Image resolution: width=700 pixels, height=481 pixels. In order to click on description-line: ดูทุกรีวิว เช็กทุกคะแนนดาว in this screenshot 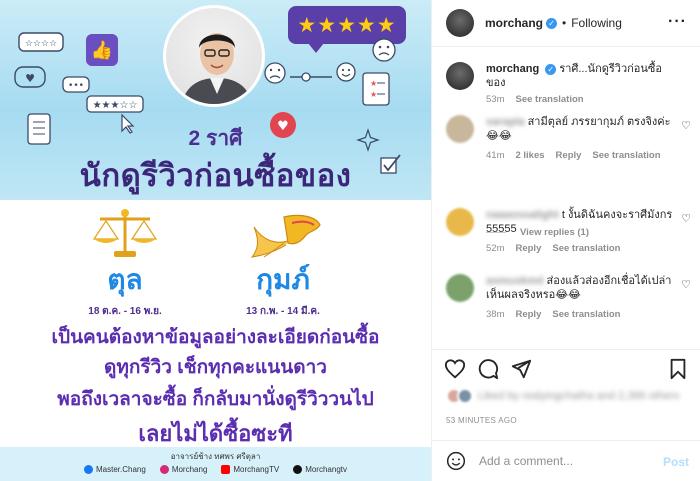, I will do `click(215, 367)`.